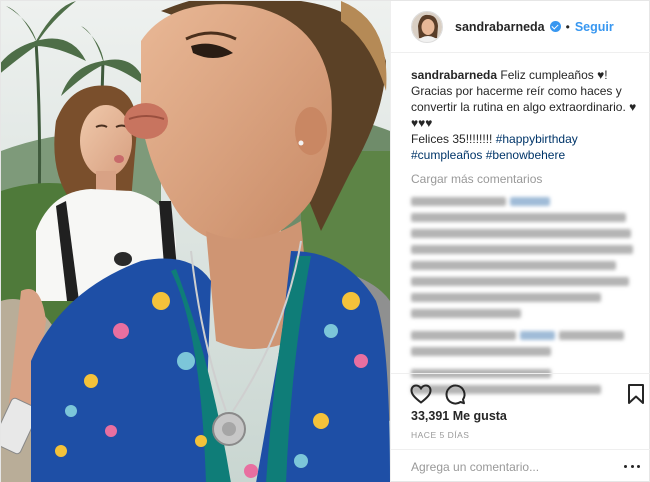 The width and height of the screenshot is (650, 482). I want to click on bookmark-icon, so click(636, 394).